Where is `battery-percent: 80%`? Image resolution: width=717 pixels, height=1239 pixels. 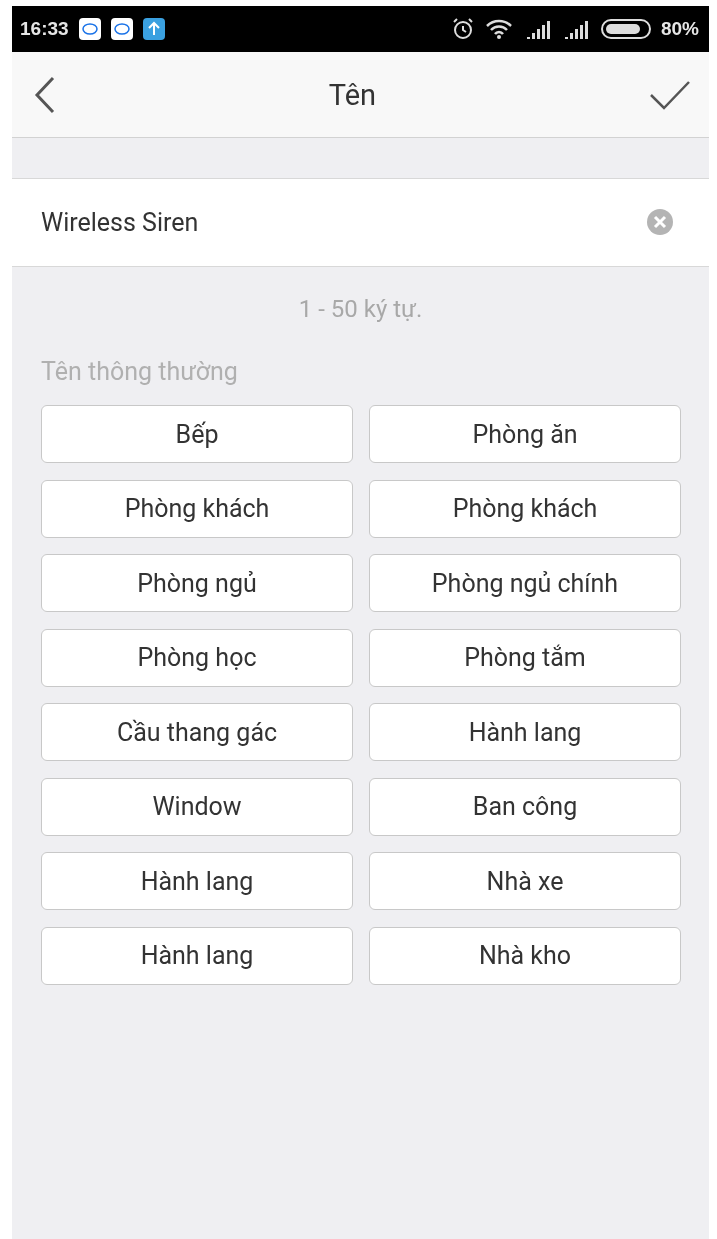
battery-percent: 80% is located at coordinates (679, 29).